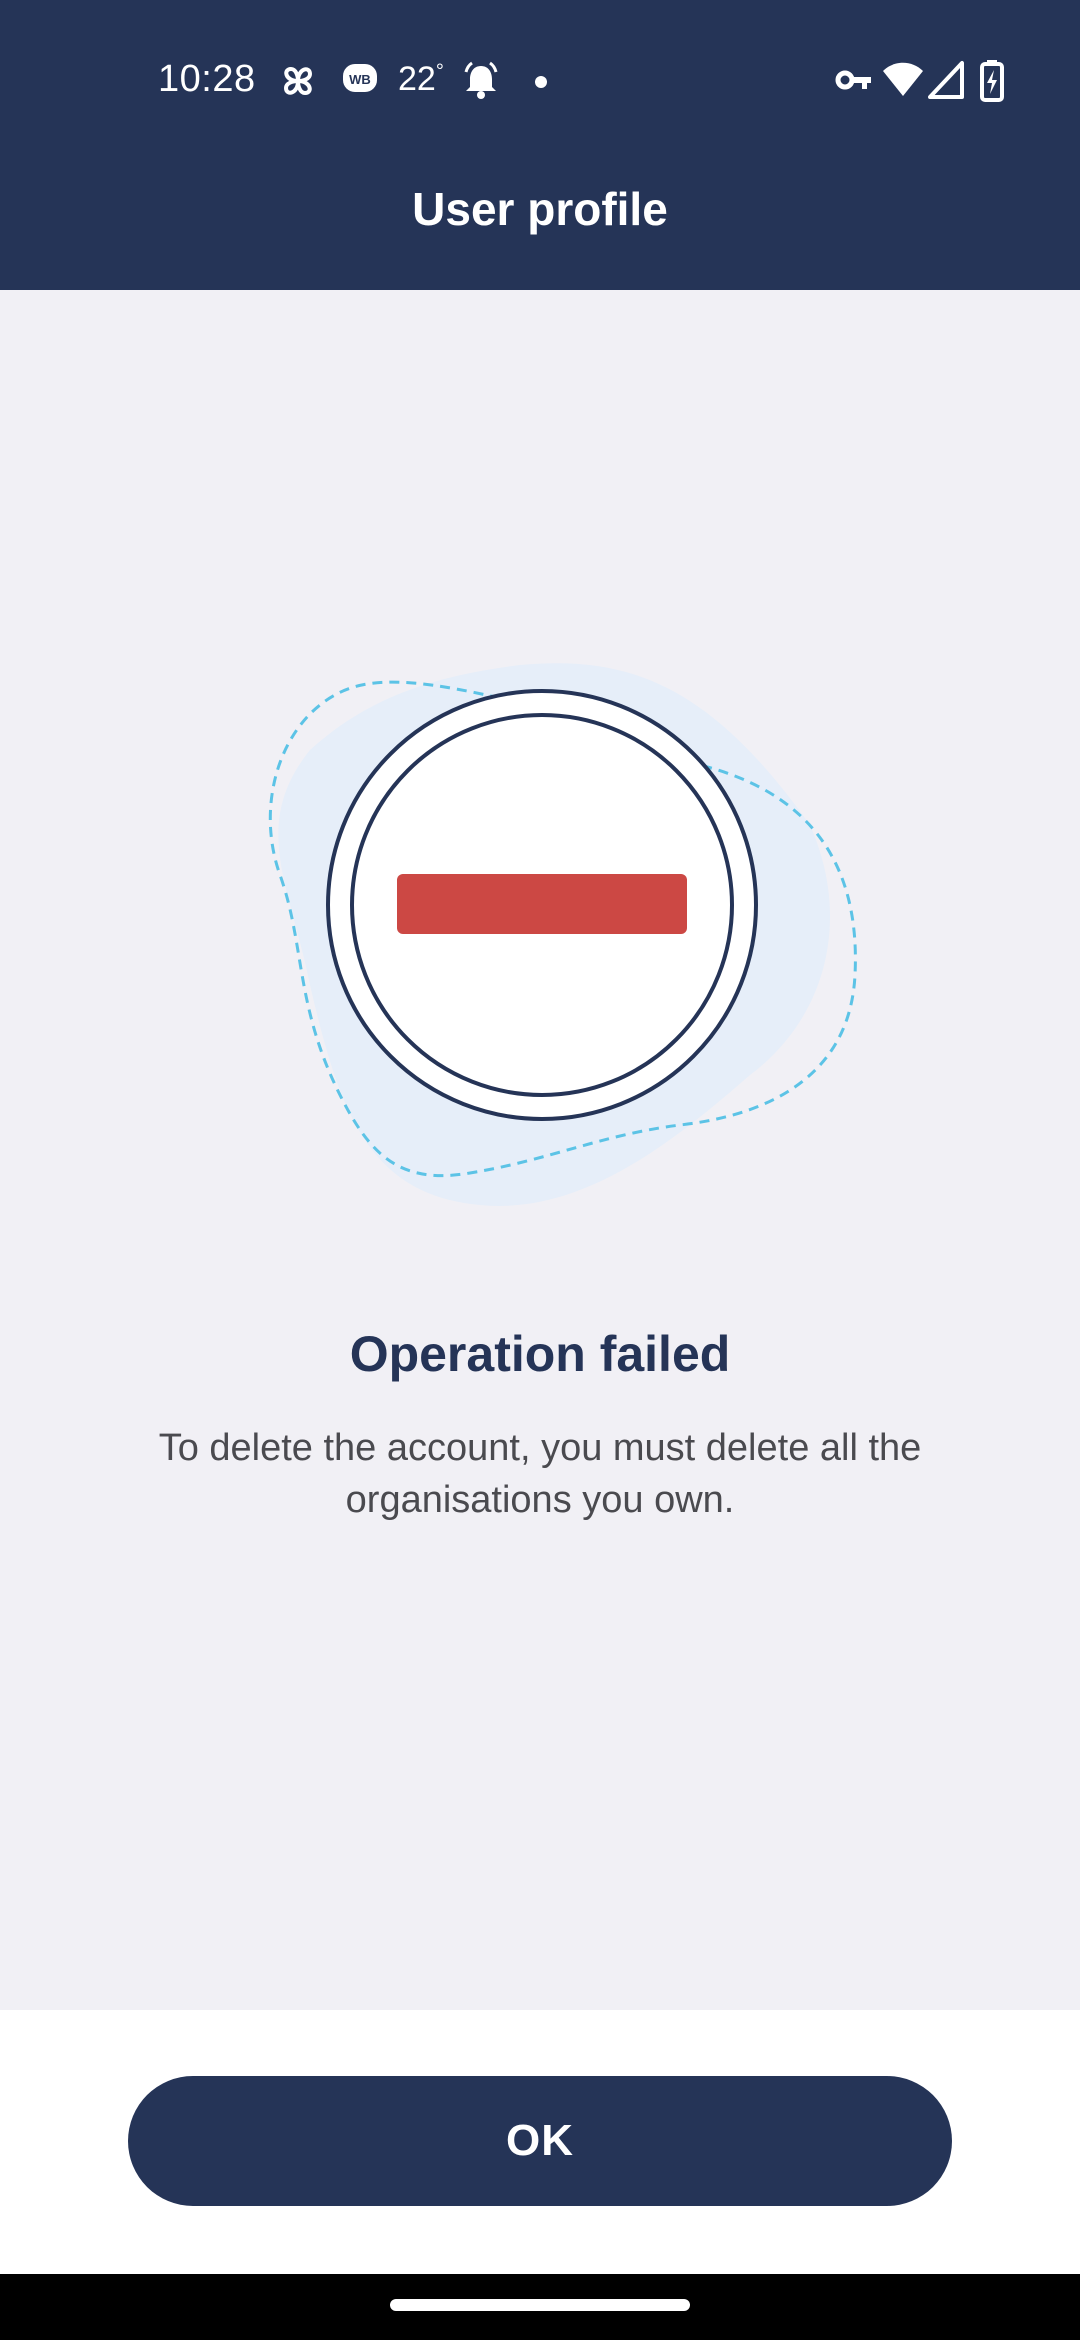 This screenshot has height=2340, width=1080. What do you see at coordinates (540, 2141) in the screenshot?
I see `ok-button: OK` at bounding box center [540, 2141].